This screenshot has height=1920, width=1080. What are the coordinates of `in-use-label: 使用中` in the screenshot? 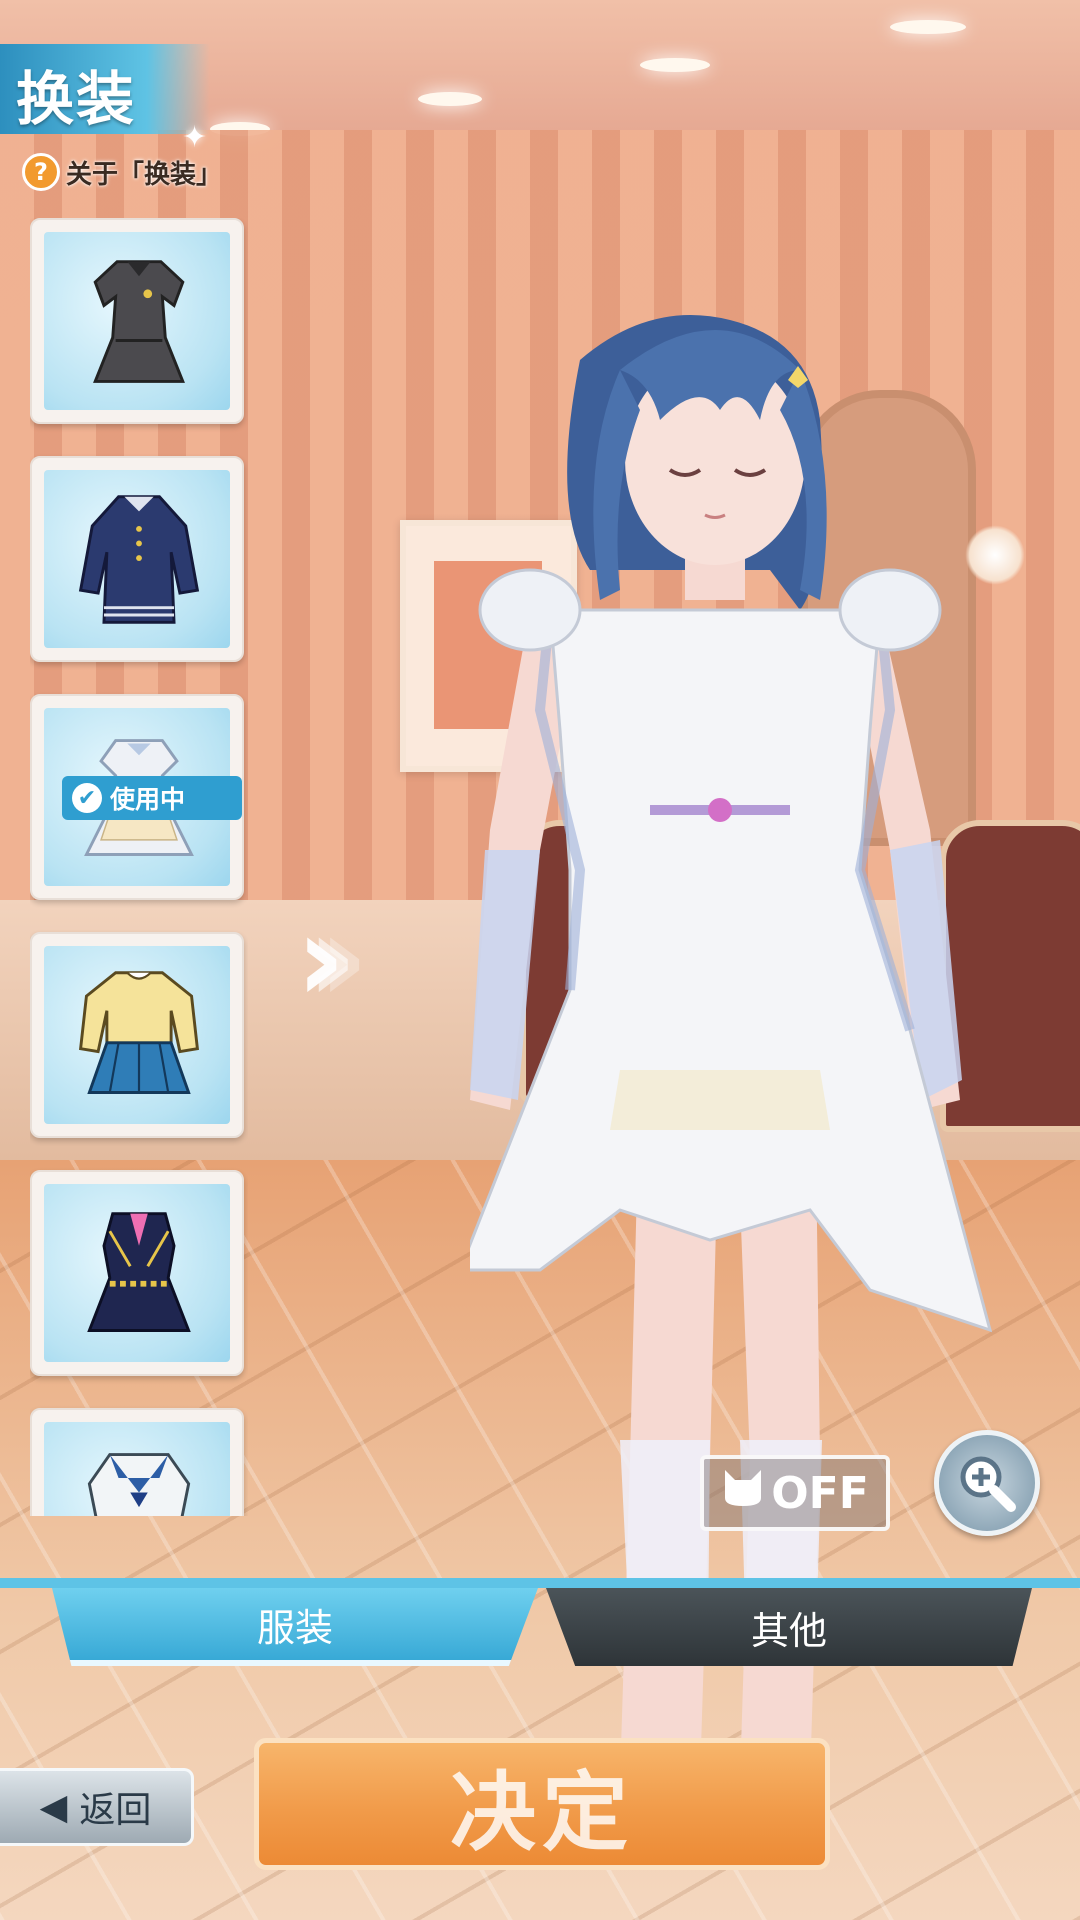 It's located at (148, 799).